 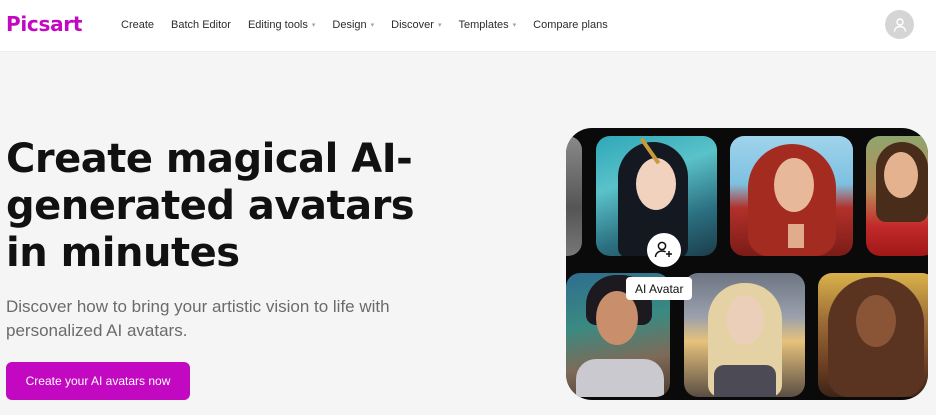 I want to click on nav-item-label: Compare plans, so click(x=570, y=25).